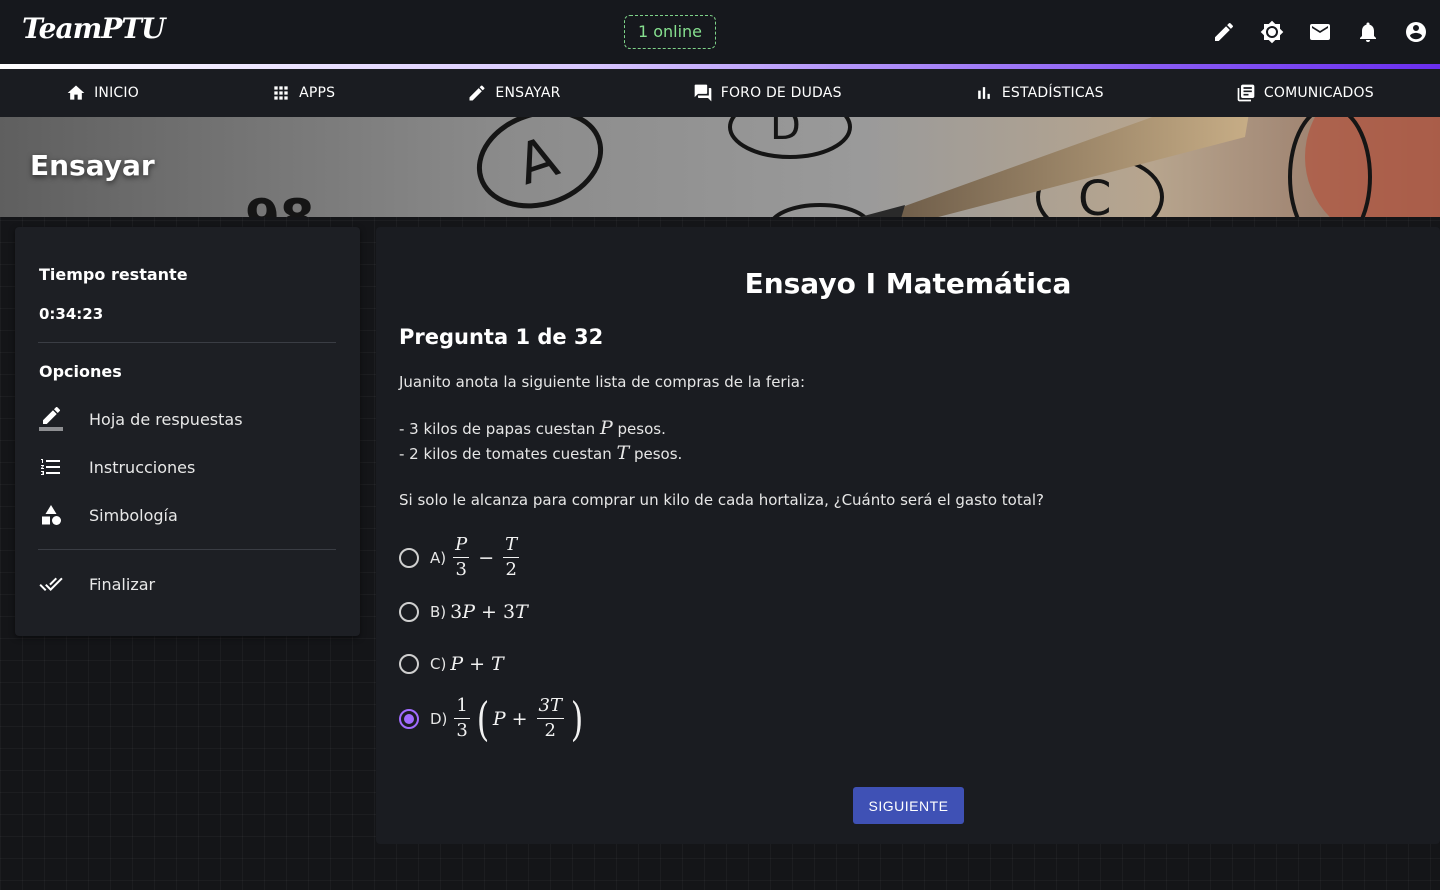 The width and height of the screenshot is (1440, 890). Describe the element at coordinates (438, 664) in the screenshot. I see `answer-letter: C)` at that location.